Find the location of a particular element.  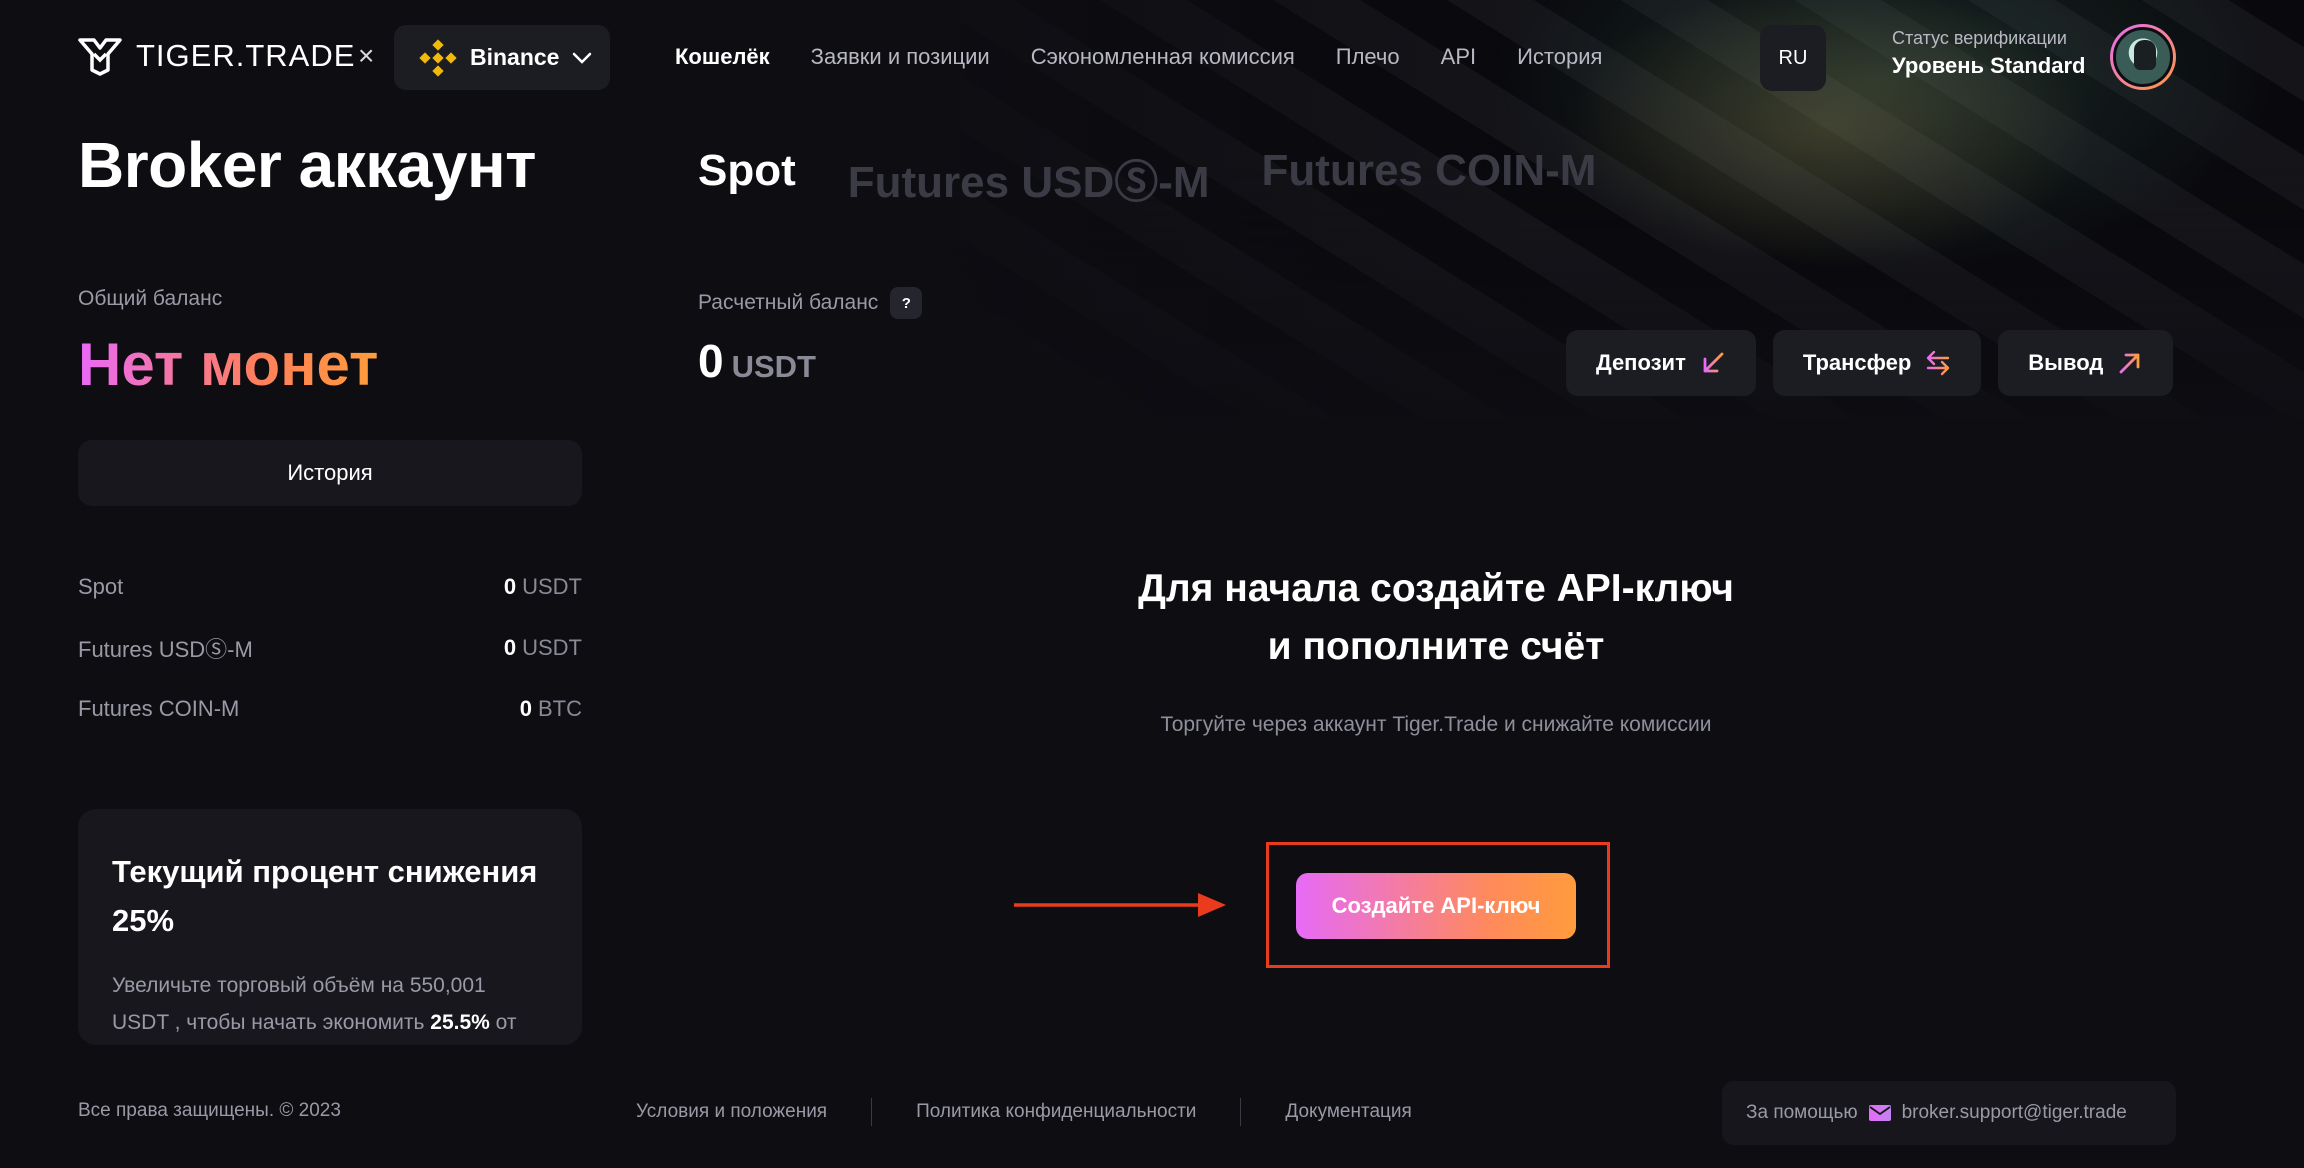

balance-row-spot: Spot 0 USDT is located at coordinates (330, 586).